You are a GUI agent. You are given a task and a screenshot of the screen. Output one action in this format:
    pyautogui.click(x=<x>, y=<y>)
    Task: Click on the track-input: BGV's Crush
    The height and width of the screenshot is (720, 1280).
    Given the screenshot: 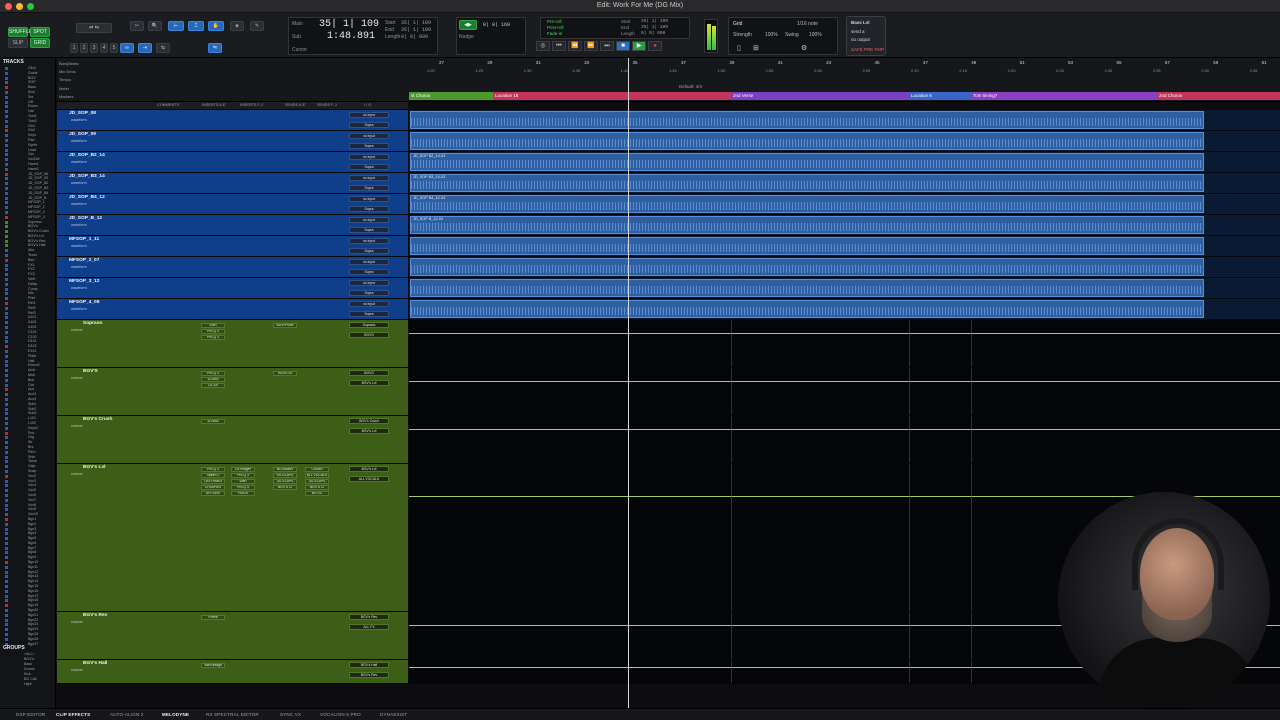 What is the action you would take?
    pyautogui.click(x=369, y=421)
    